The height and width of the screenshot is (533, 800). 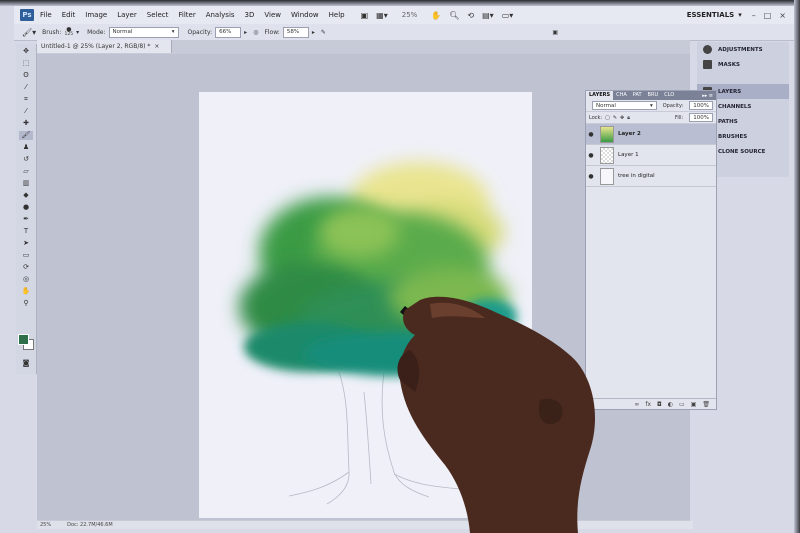 I want to click on tab-channels: CHA, so click(x=621, y=95).